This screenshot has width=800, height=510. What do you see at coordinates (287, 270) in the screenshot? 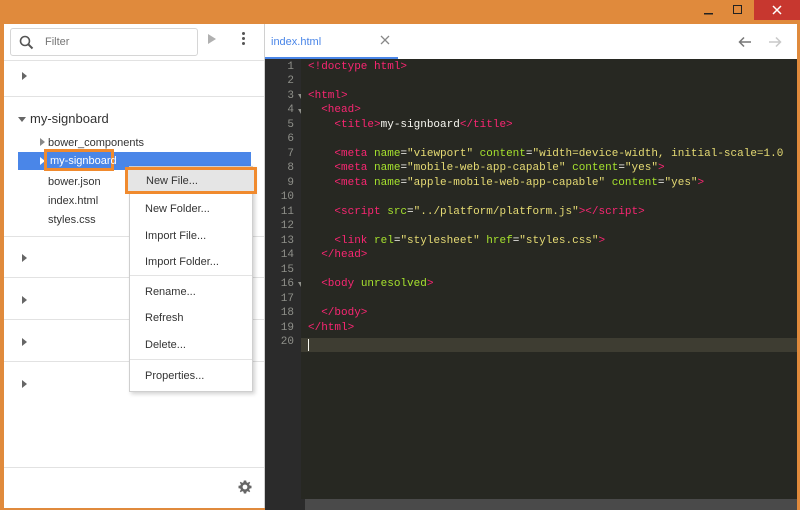
I see `line-number: 15` at bounding box center [287, 270].